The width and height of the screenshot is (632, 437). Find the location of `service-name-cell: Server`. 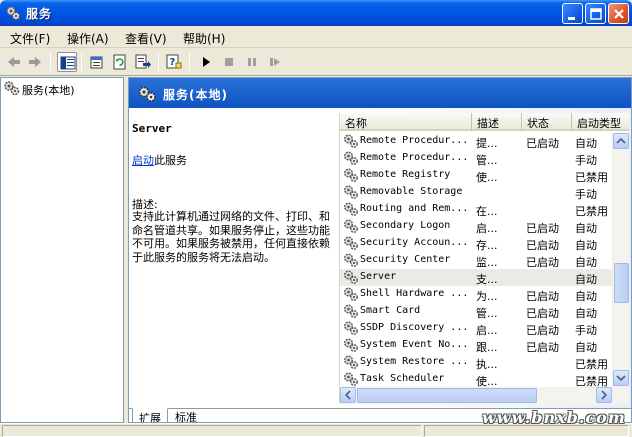

service-name-cell: Server is located at coordinates (378, 276).